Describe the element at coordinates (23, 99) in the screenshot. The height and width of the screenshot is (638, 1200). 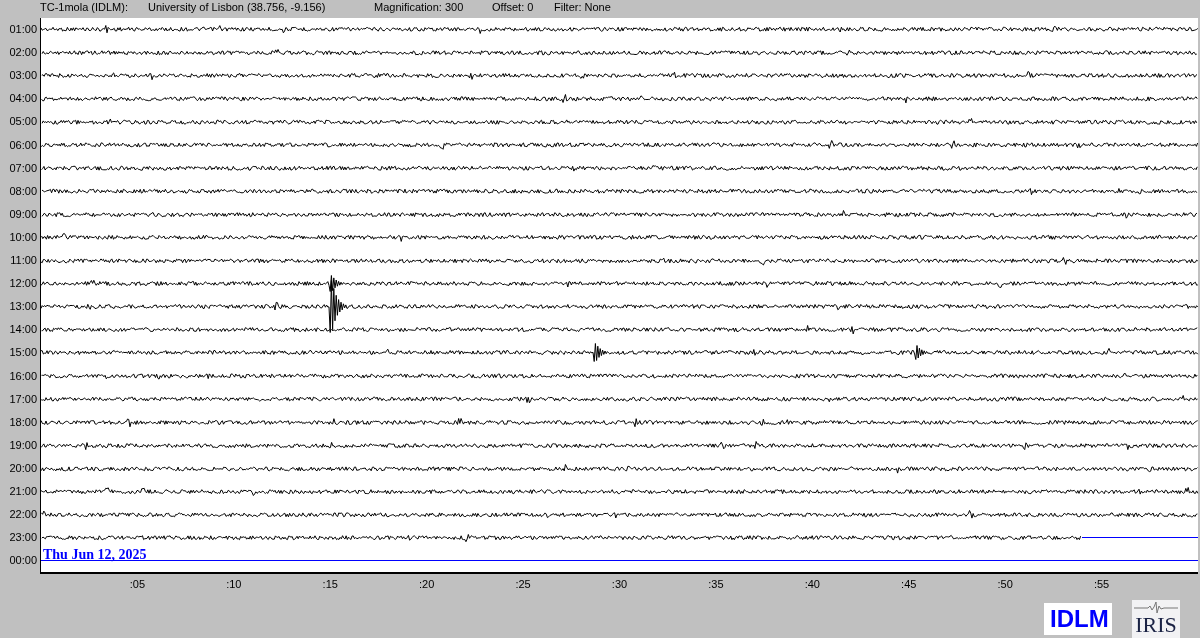
I see `hour-label: 04:00` at that location.